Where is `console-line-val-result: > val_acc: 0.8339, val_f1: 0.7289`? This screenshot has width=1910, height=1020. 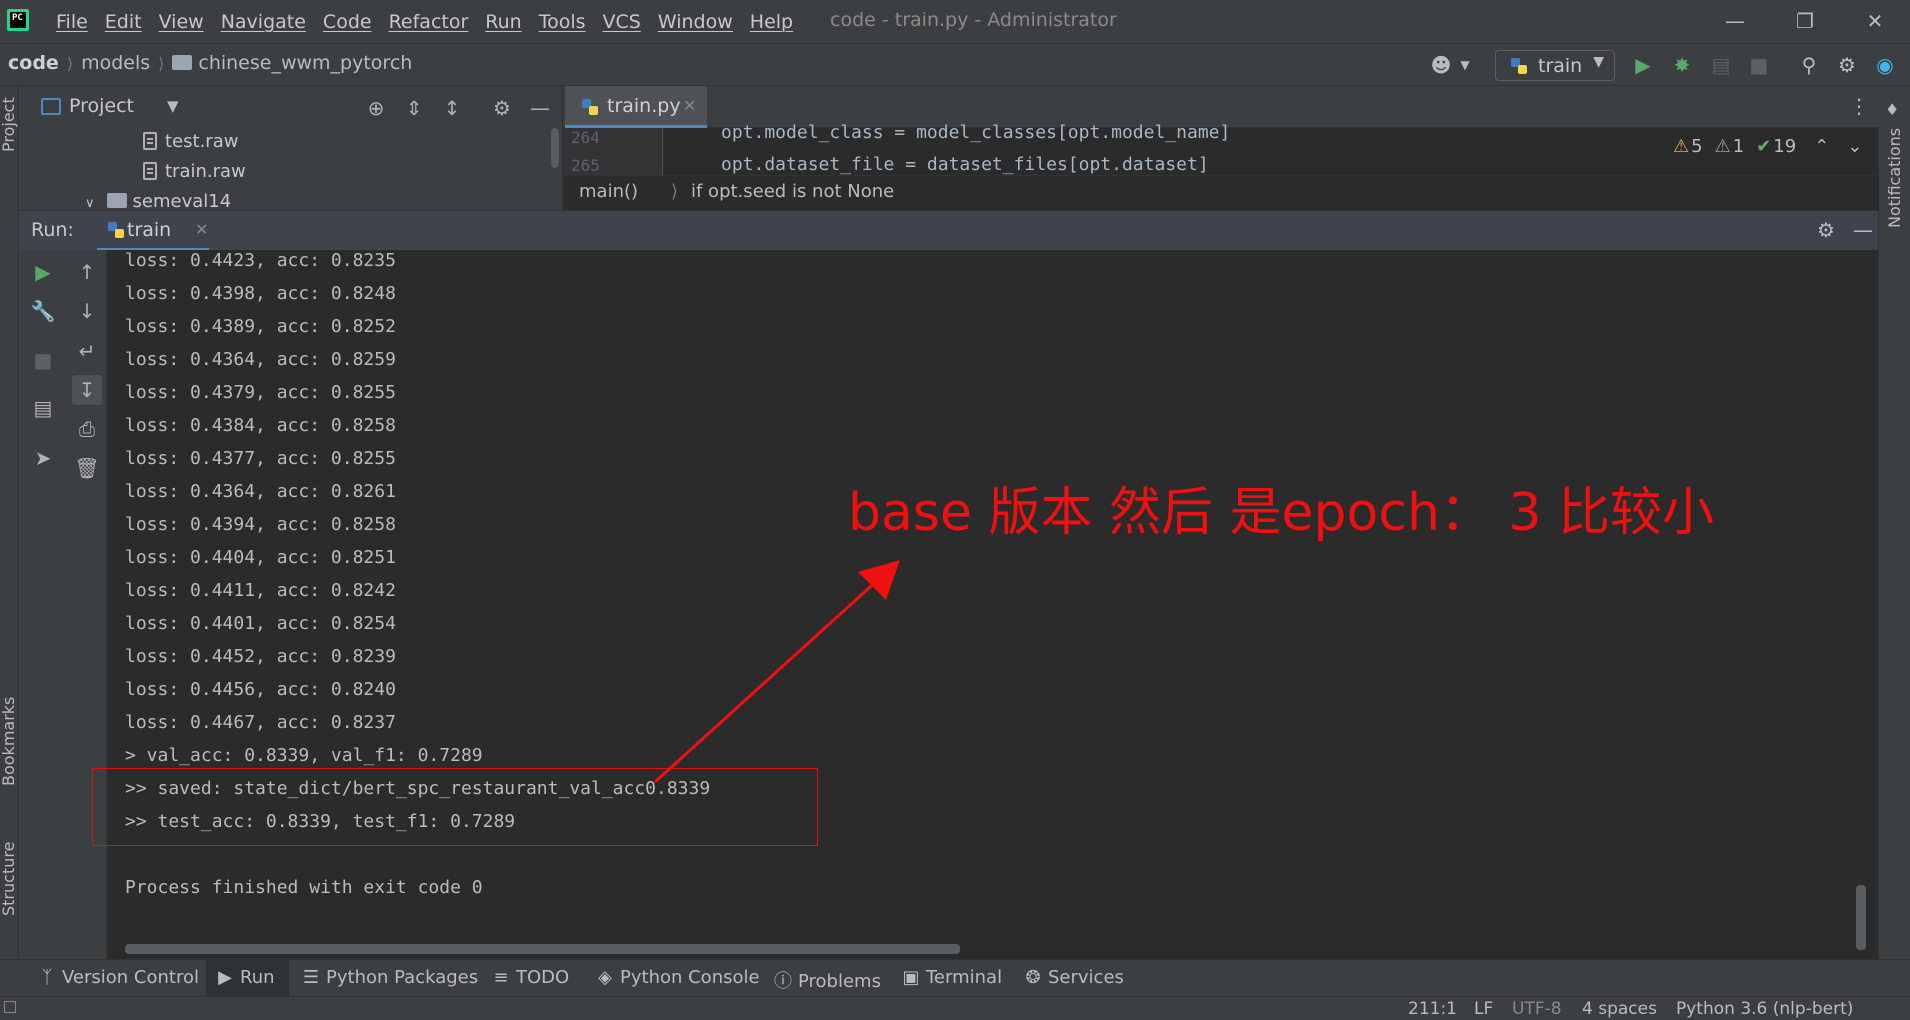
console-line-val-result: > val_acc: 0.8339, val_f1: 0.7289 is located at coordinates (304, 755).